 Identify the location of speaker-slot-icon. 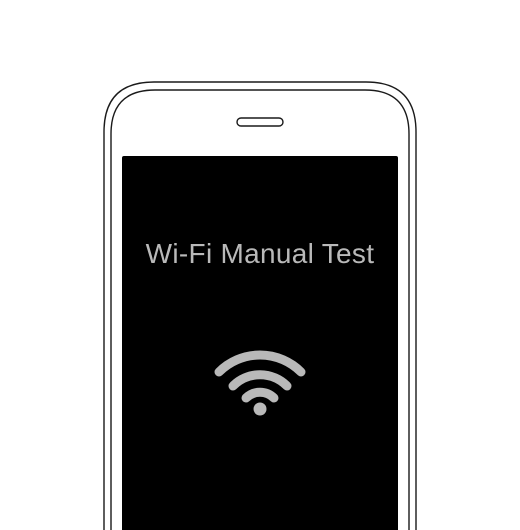
(260, 122).